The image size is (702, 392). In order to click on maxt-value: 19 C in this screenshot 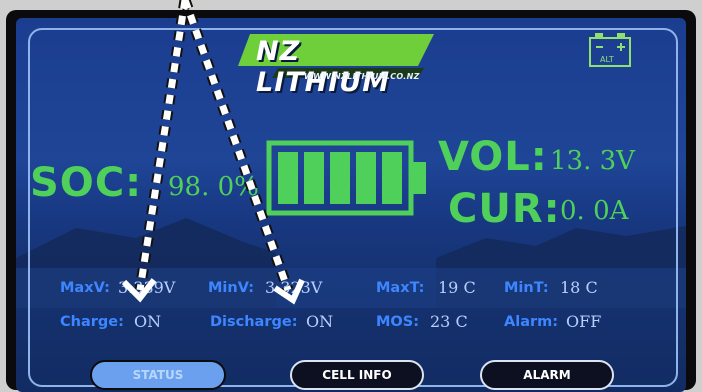, I will do `click(457, 287)`.